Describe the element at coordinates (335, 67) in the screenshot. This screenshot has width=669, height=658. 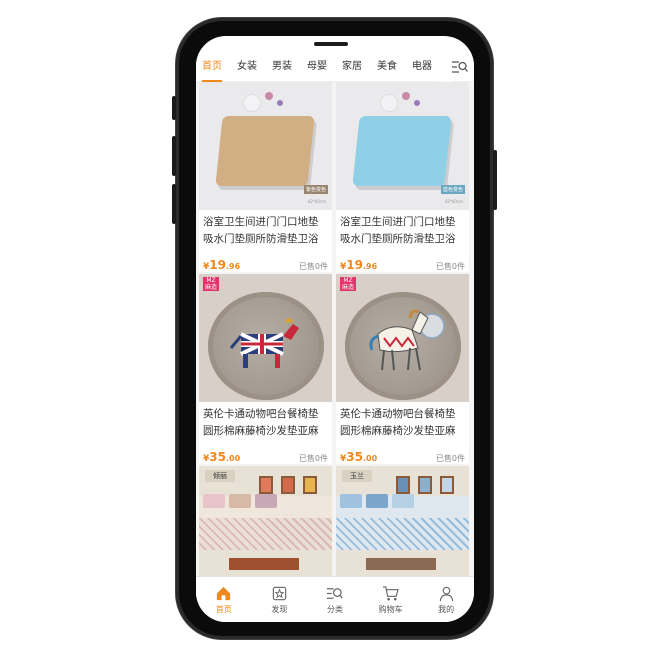
I see `category-tabs: 首页 女装 男装 母婴 家居 美食 电器` at that location.